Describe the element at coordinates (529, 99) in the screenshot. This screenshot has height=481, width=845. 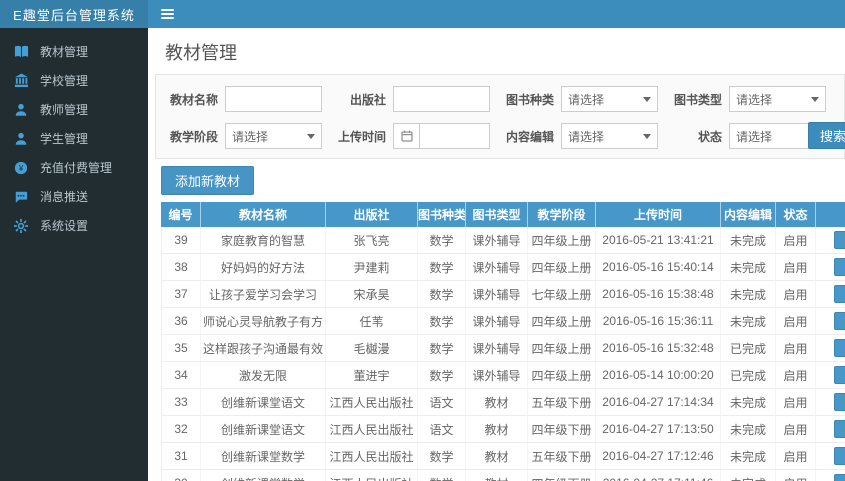
I see `field-label: 图书种类` at that location.